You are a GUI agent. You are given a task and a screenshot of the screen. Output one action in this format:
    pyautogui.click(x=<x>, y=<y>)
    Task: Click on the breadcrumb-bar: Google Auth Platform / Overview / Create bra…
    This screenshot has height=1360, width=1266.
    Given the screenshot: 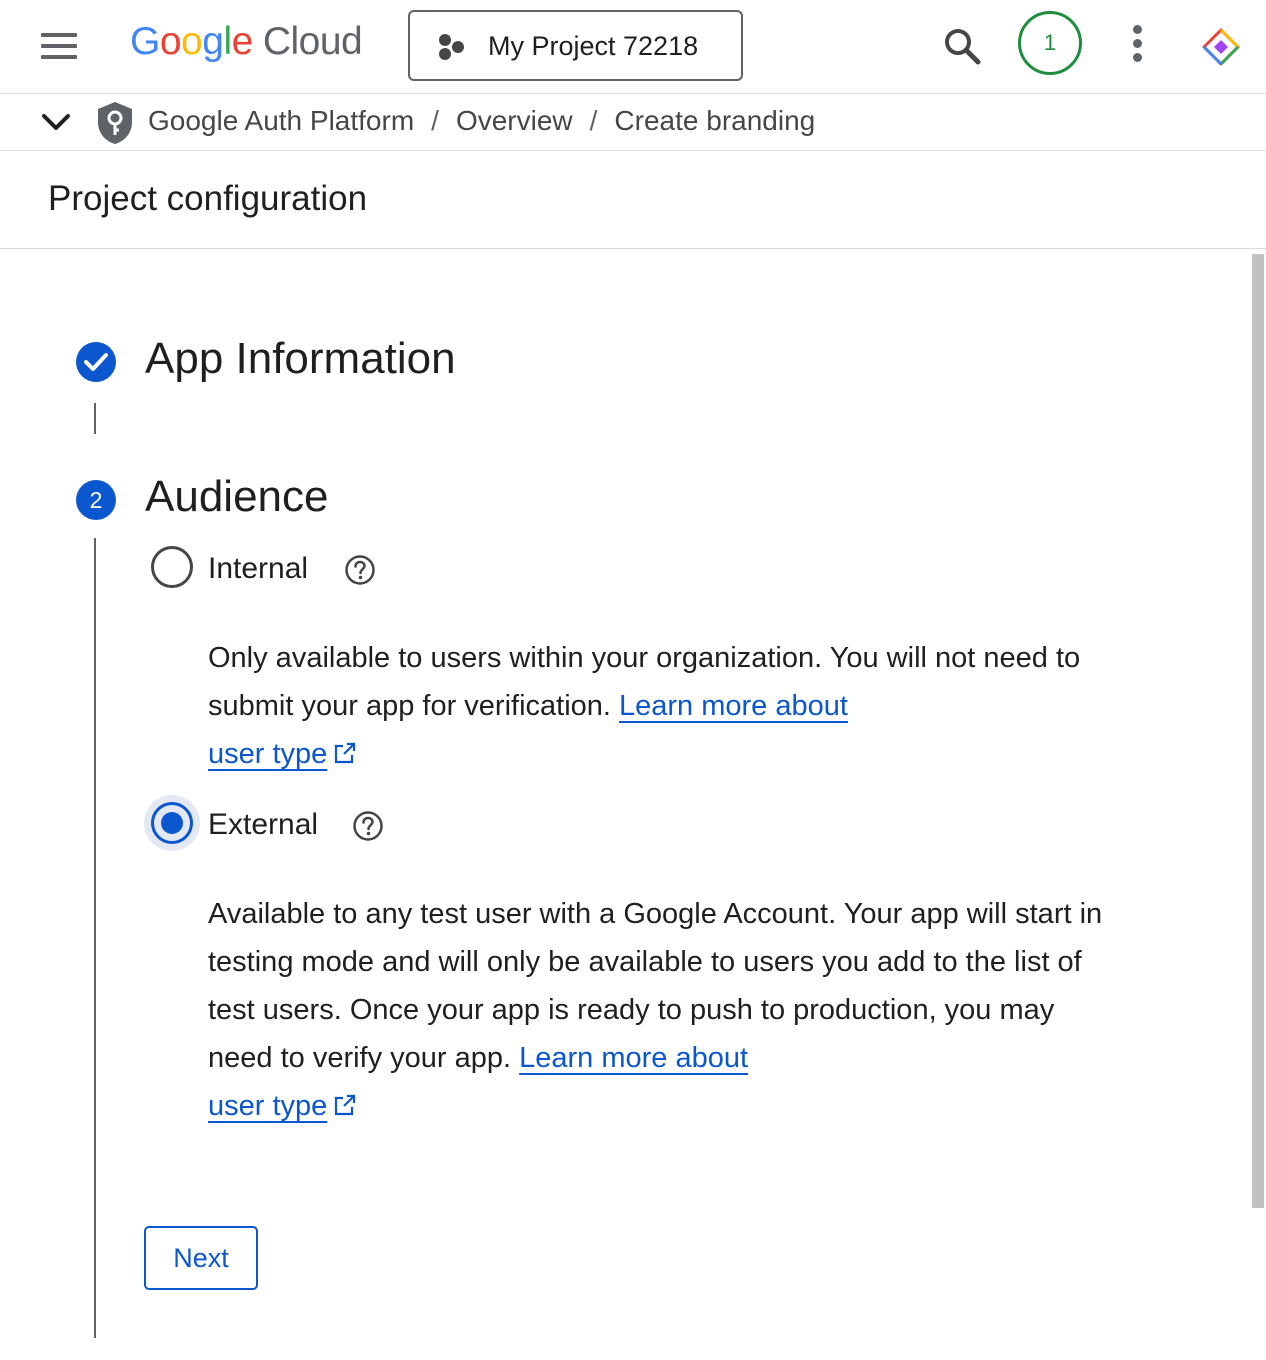 What is the action you would take?
    pyautogui.click(x=633, y=123)
    